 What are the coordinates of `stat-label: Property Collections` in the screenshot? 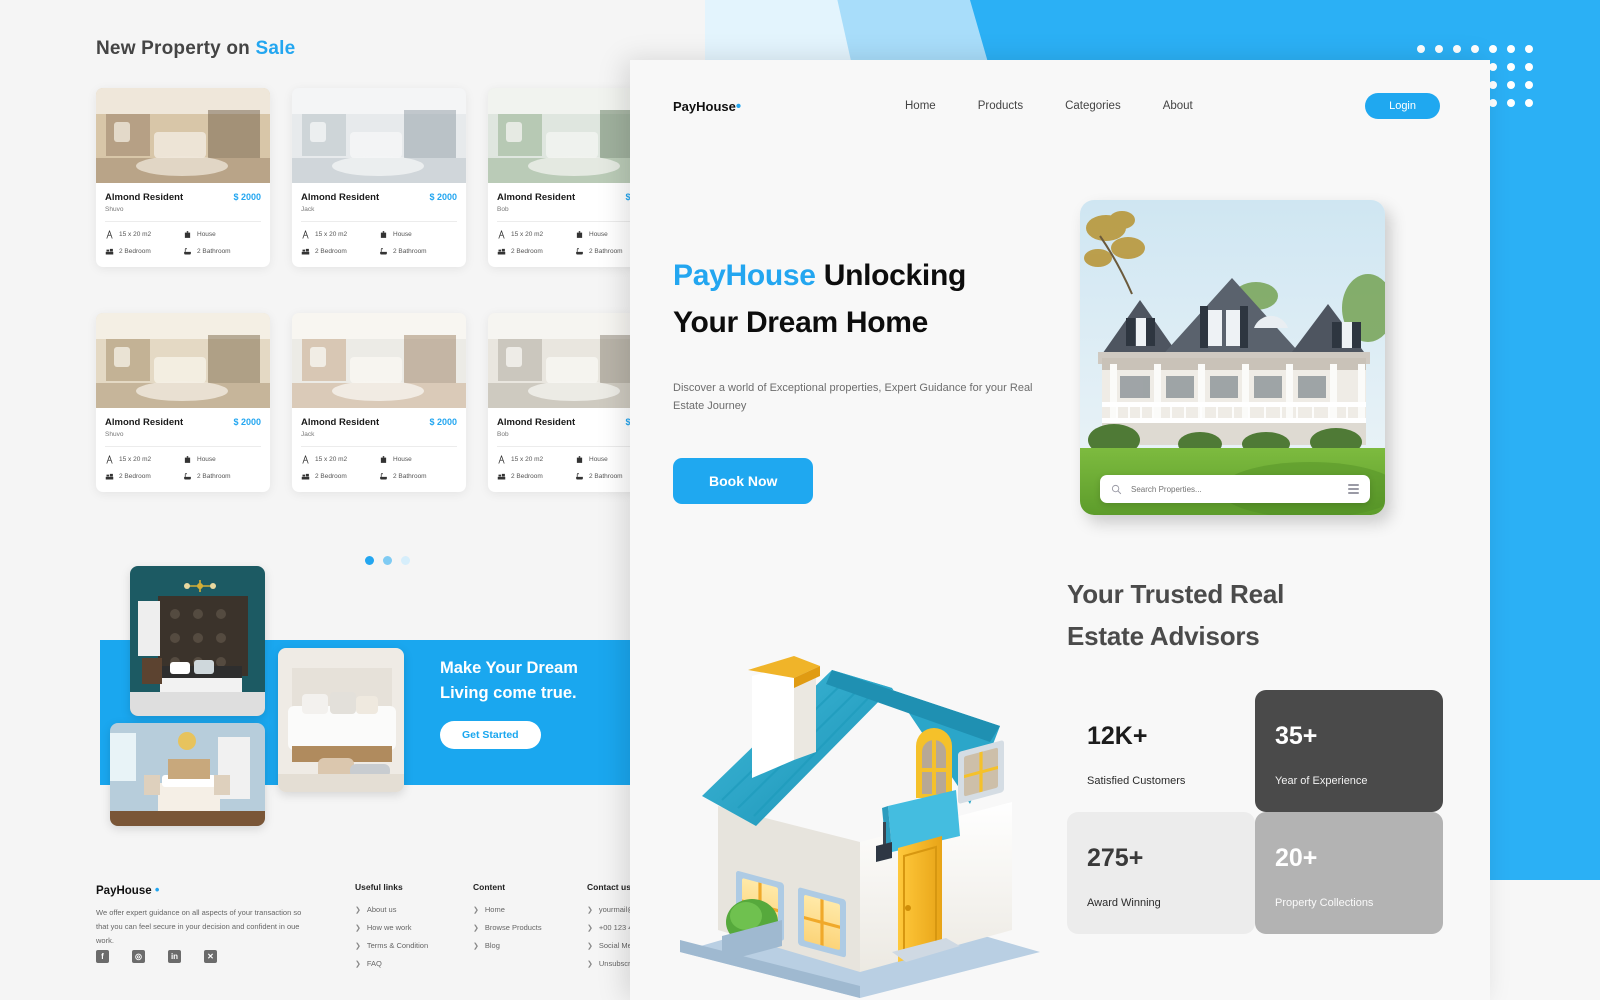 It's located at (1324, 903).